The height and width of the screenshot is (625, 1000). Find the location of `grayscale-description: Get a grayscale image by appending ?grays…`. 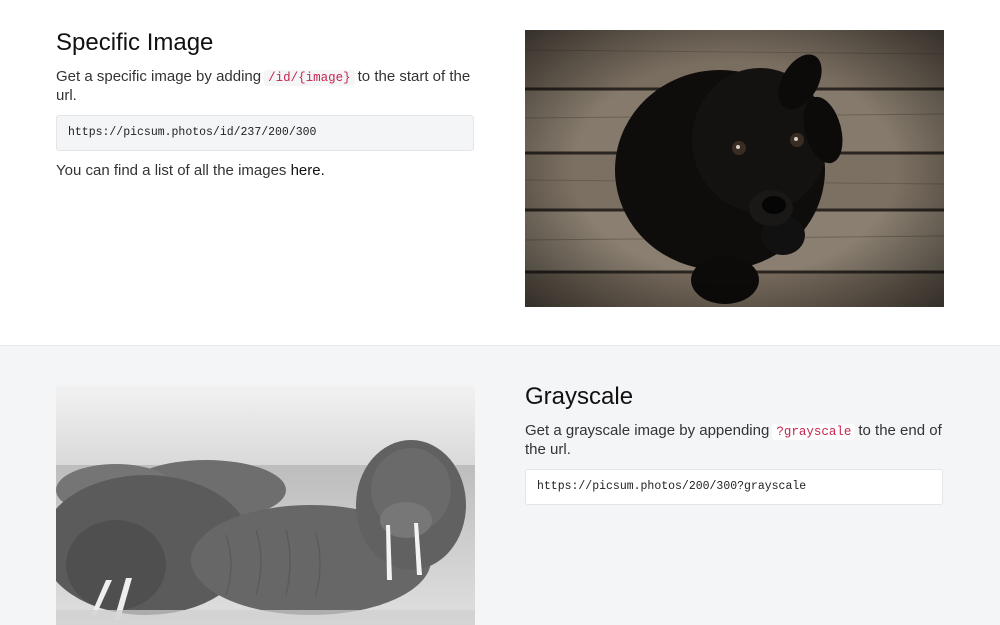

grayscale-description: Get a grayscale image by appending ?grays… is located at coordinates (734, 440).